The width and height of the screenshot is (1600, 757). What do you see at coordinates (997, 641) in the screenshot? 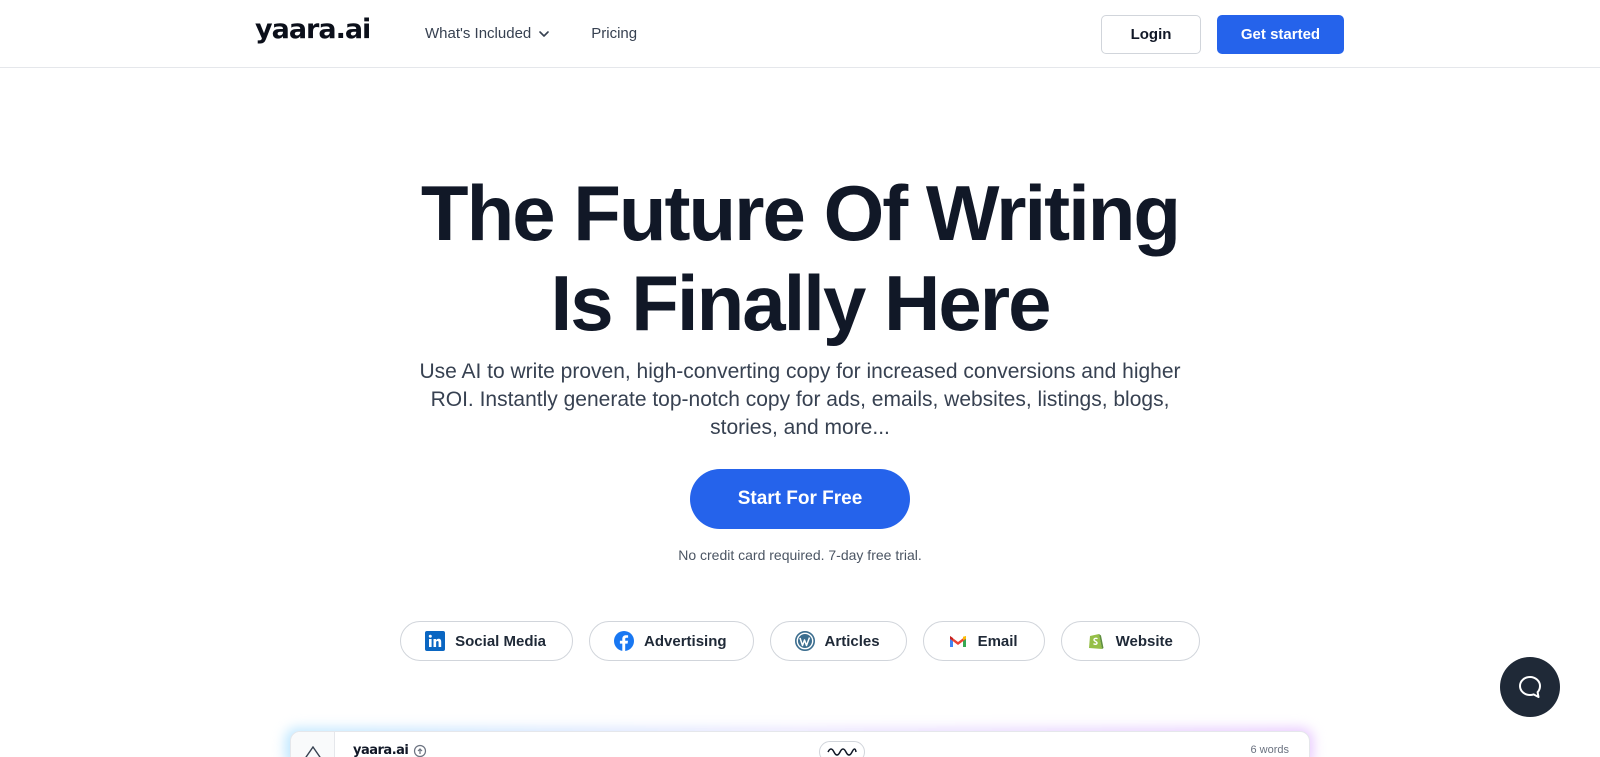
I see `pill-email-label: Email` at bounding box center [997, 641].